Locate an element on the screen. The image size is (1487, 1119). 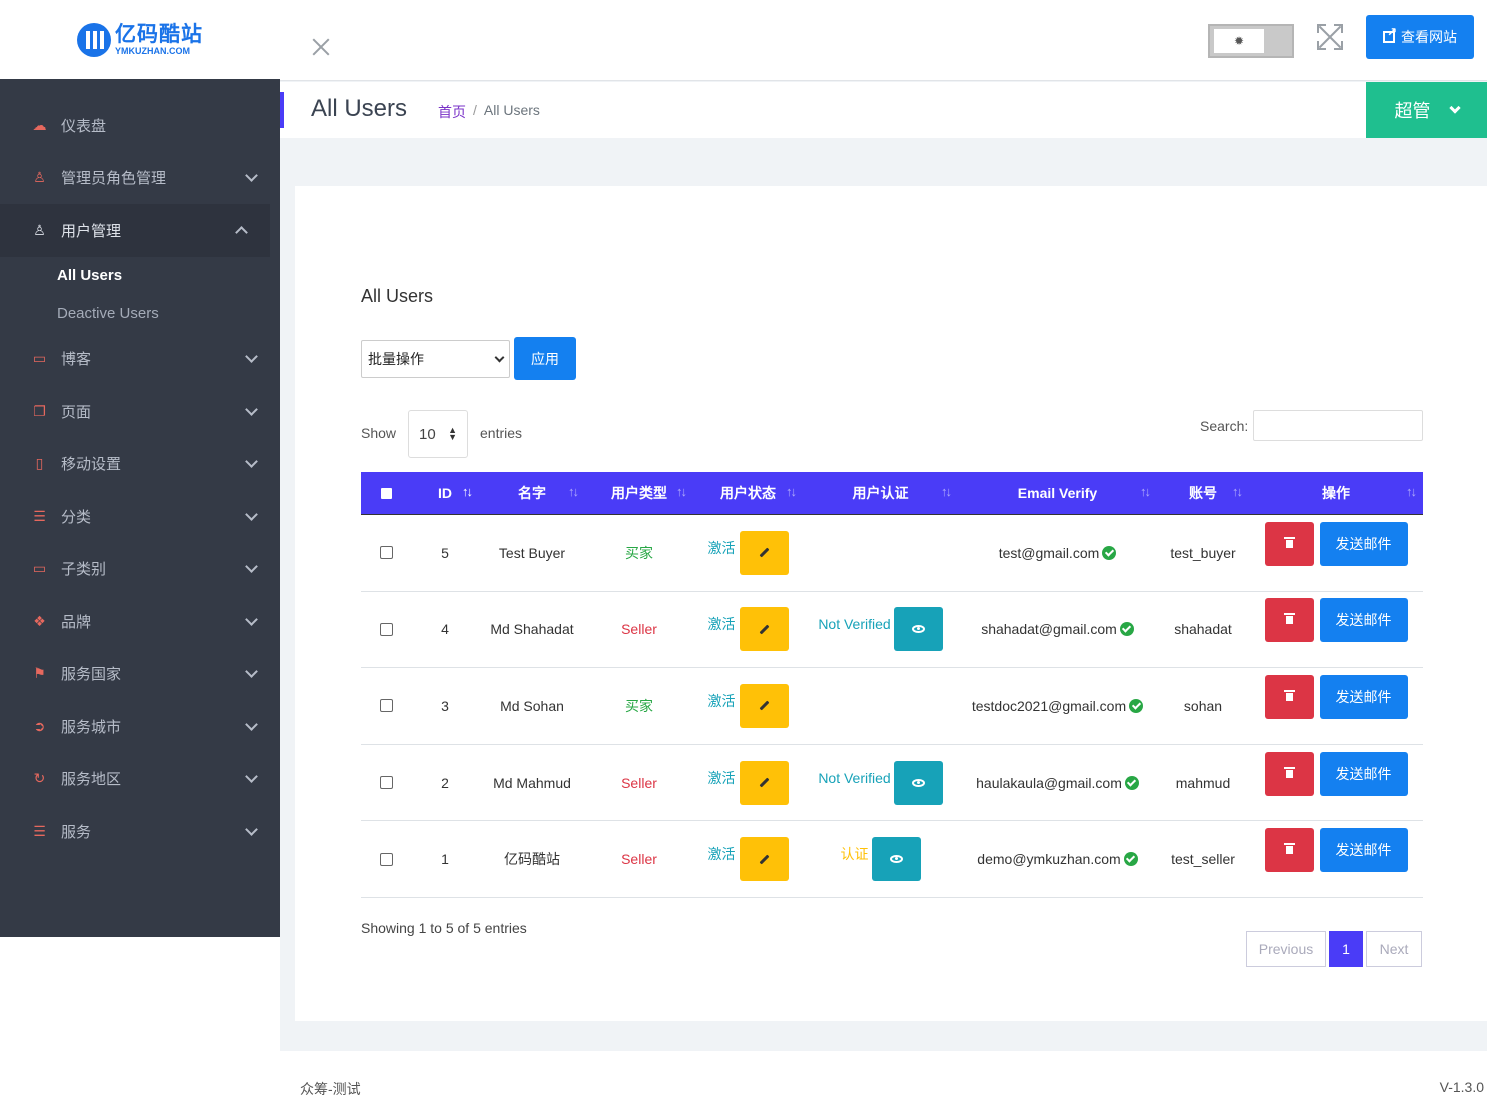
sidebar-item-blog: ▭ 博客 is located at coordinates (140, 359).